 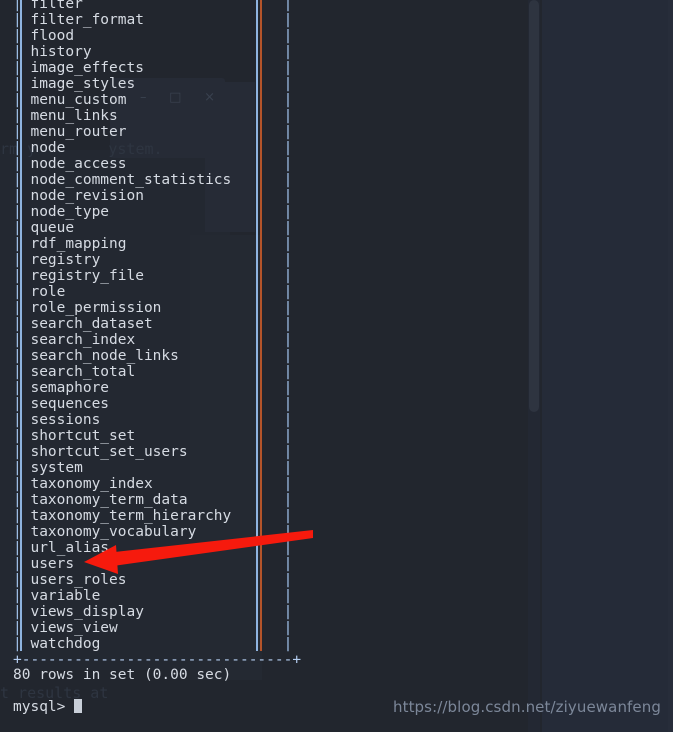 I want to click on prompt-label: mysql>, so click(x=39, y=707).